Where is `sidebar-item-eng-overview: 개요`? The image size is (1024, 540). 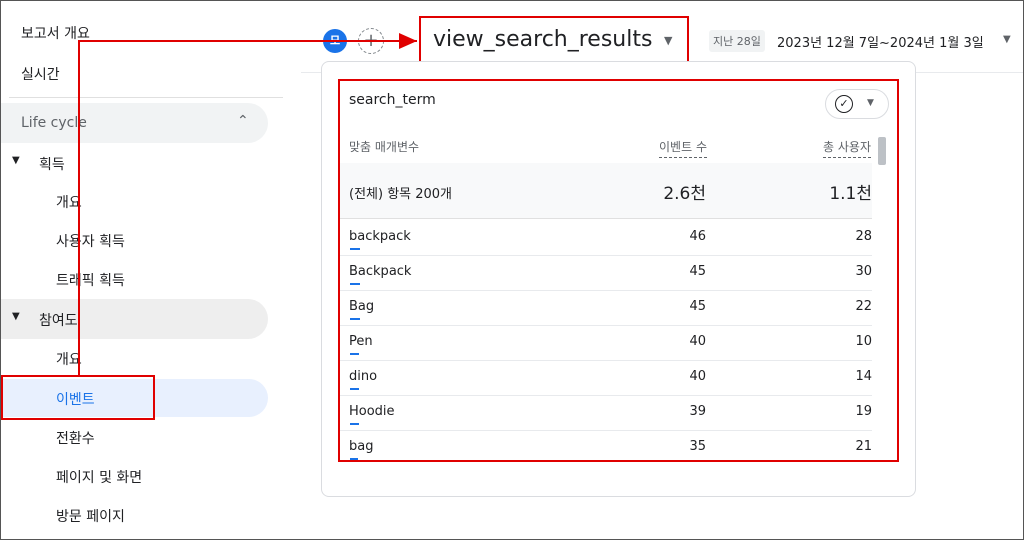 sidebar-item-eng-overview: 개요 is located at coordinates (134, 358).